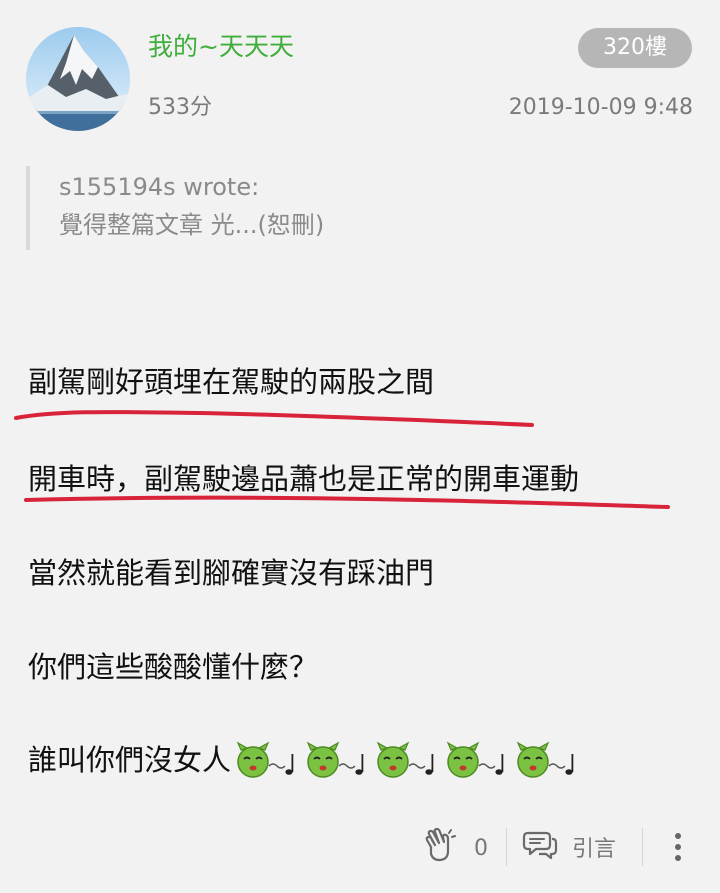 Image resolution: width=720 pixels, height=893 pixels. I want to click on body-line-2: 開車時，副駕駛邊品蕭也是正常的開車運動, so click(304, 479).